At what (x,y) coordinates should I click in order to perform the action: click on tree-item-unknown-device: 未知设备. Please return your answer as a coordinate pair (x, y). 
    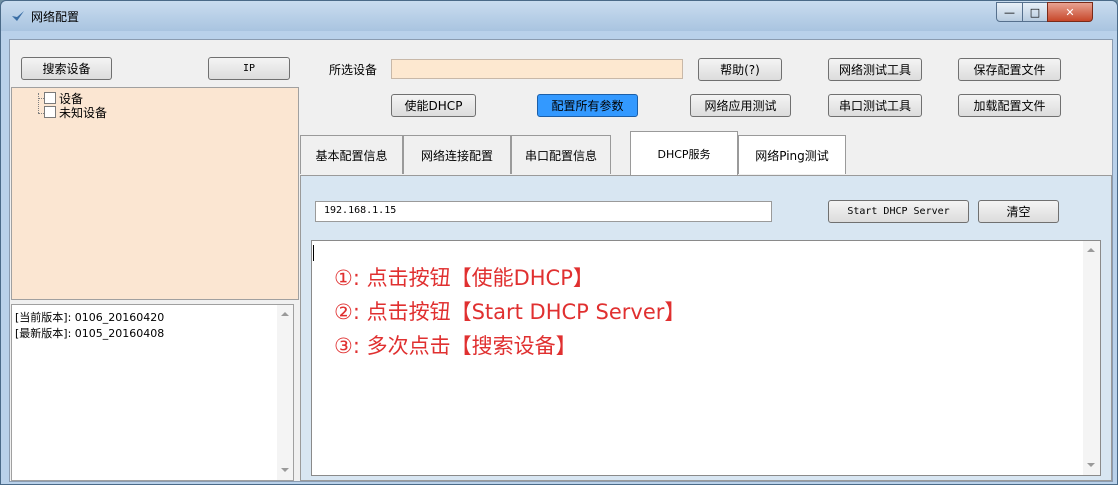
    Looking at the image, I should click on (76, 112).